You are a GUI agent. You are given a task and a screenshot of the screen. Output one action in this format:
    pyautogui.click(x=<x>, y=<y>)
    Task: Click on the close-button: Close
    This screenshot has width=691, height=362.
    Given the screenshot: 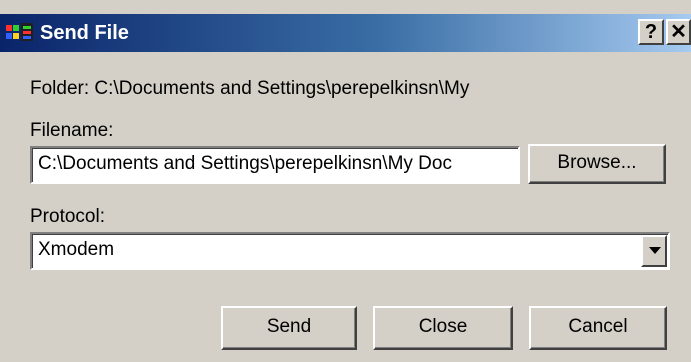 What is the action you would take?
    pyautogui.click(x=443, y=328)
    